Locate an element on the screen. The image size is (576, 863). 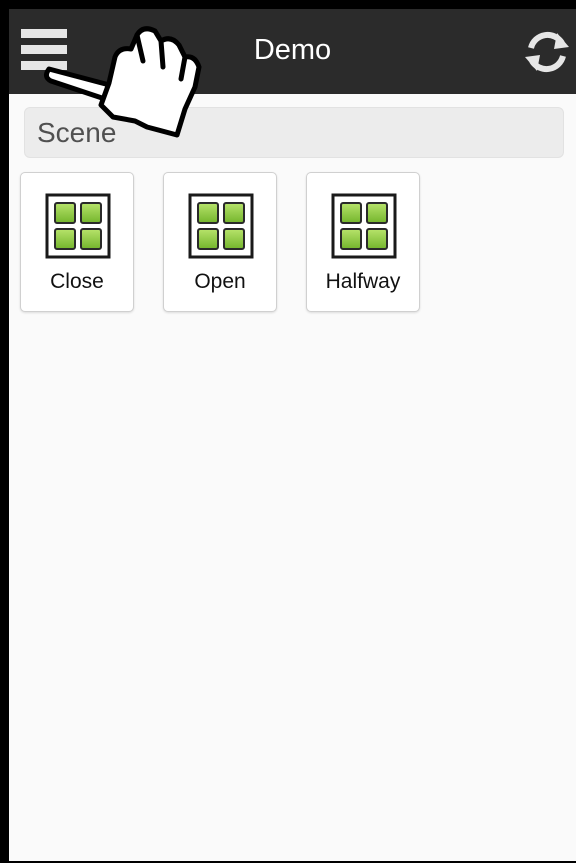
scene-tile-label: Halfway is located at coordinates (363, 281).